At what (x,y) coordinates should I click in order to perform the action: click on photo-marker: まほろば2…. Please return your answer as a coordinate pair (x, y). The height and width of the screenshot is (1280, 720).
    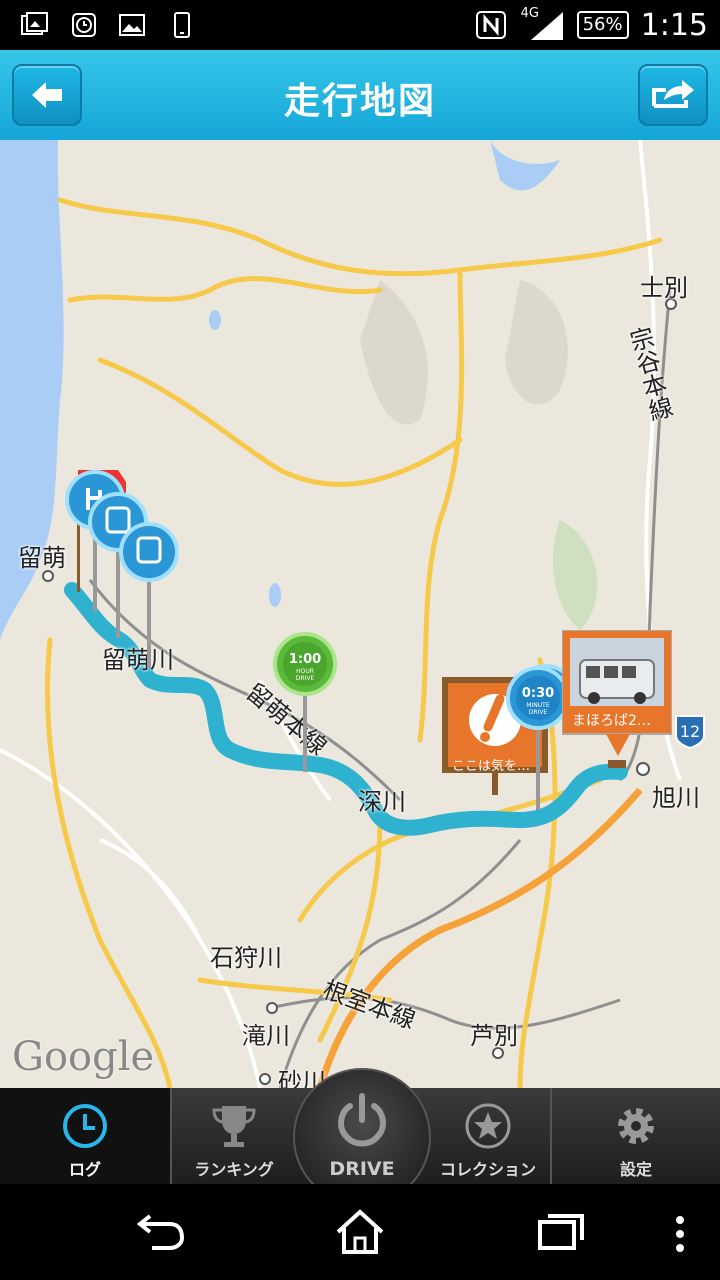
    Looking at the image, I should click on (617, 705).